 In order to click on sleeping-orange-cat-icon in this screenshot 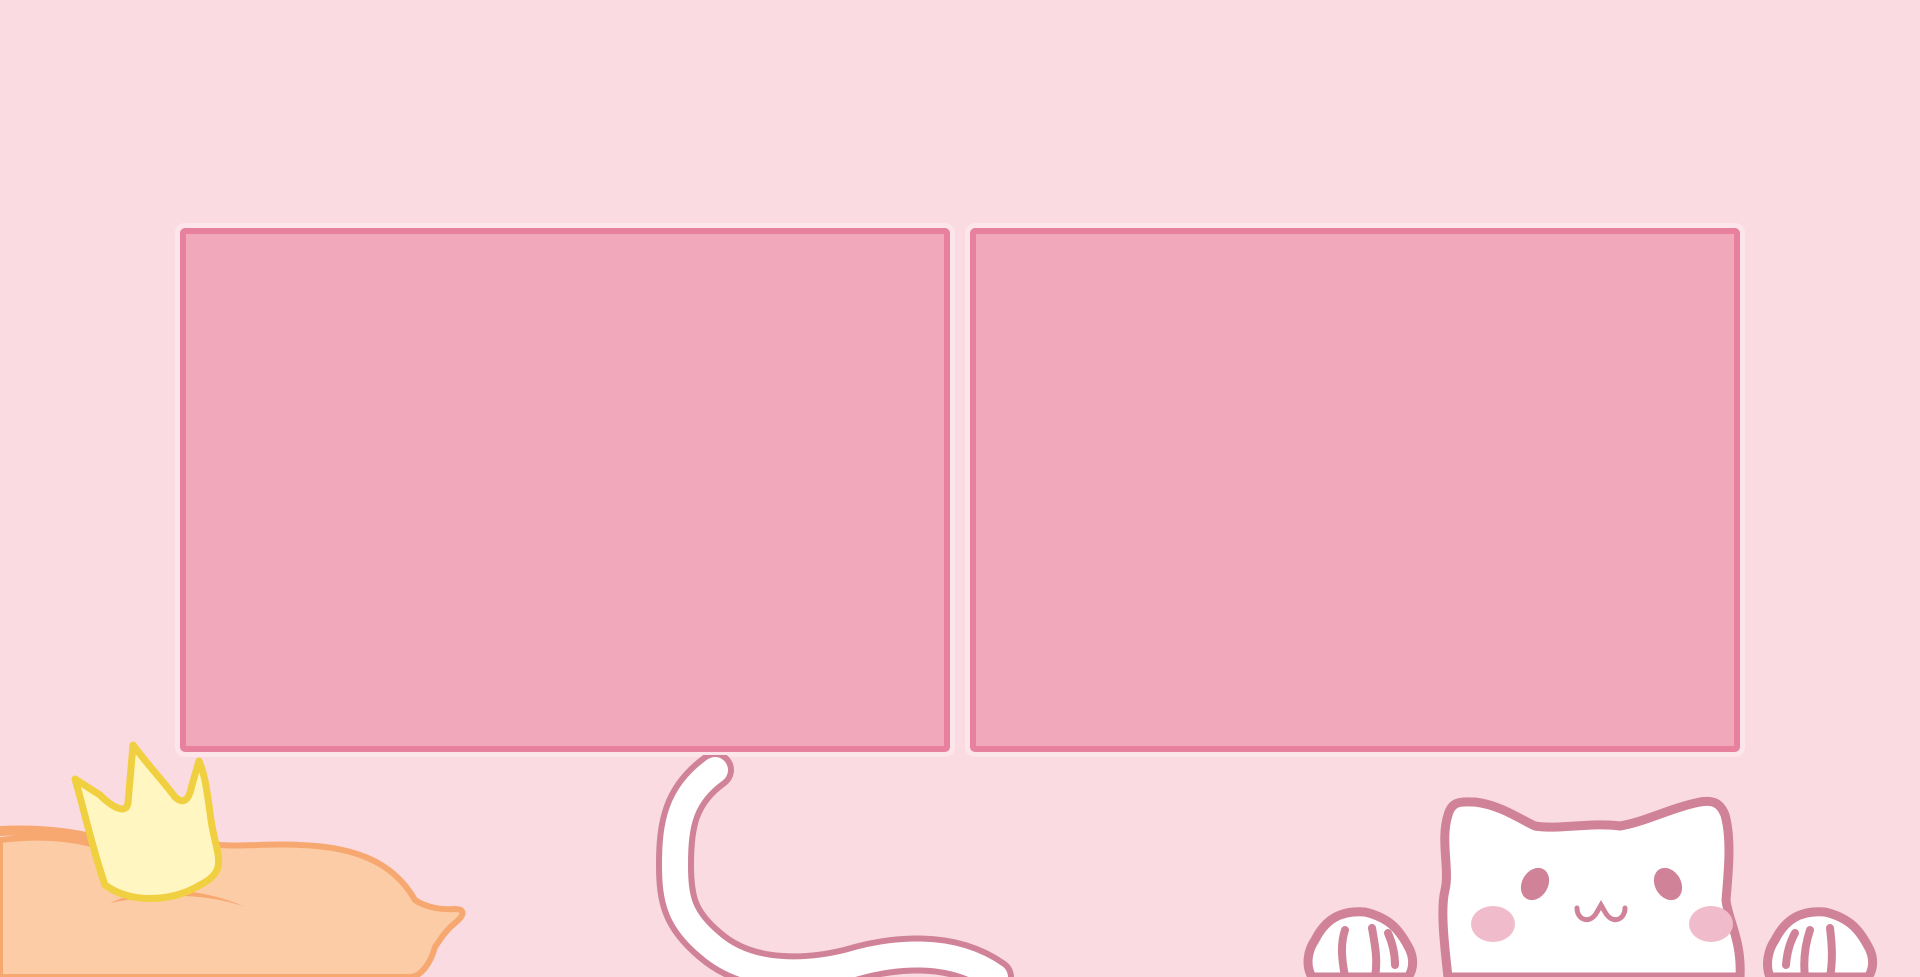, I will do `click(233, 859)`.